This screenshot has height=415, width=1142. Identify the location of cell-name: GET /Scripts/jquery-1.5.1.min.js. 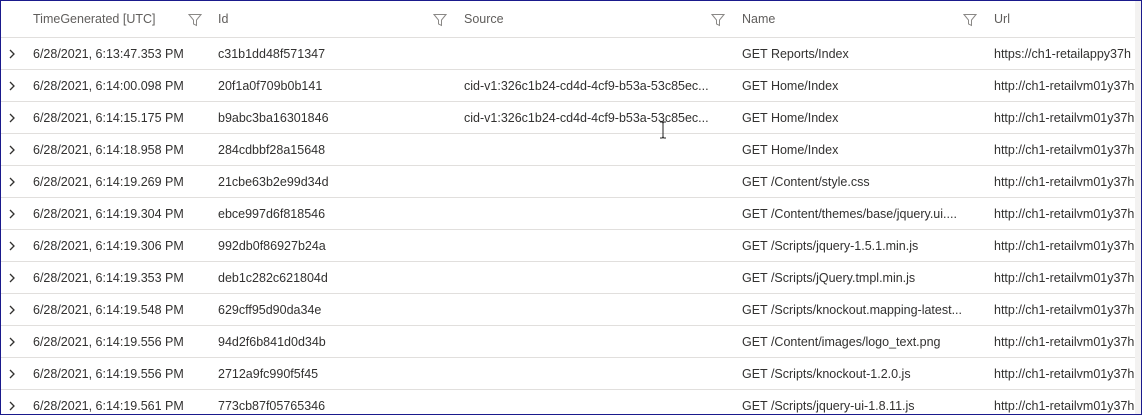
(860, 245).